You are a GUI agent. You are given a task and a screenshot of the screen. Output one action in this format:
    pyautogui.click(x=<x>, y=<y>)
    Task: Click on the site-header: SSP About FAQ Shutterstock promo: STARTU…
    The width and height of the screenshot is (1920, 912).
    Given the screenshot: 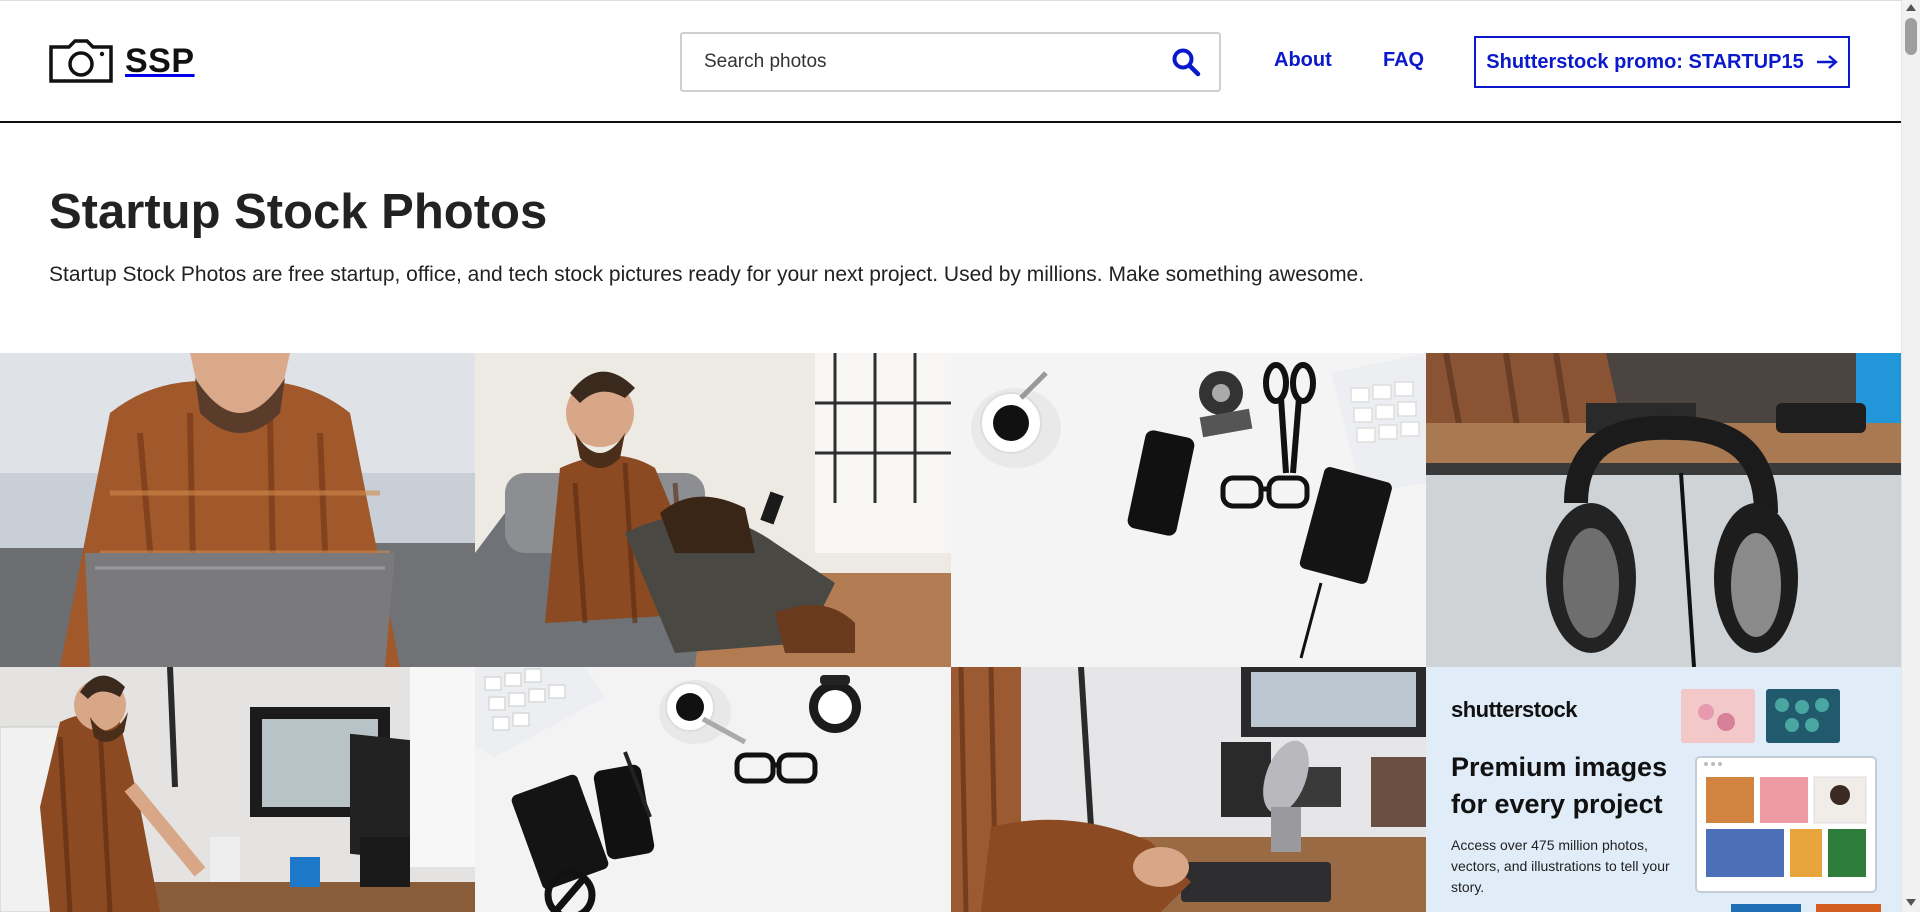 What is the action you would take?
    pyautogui.click(x=950, y=61)
    